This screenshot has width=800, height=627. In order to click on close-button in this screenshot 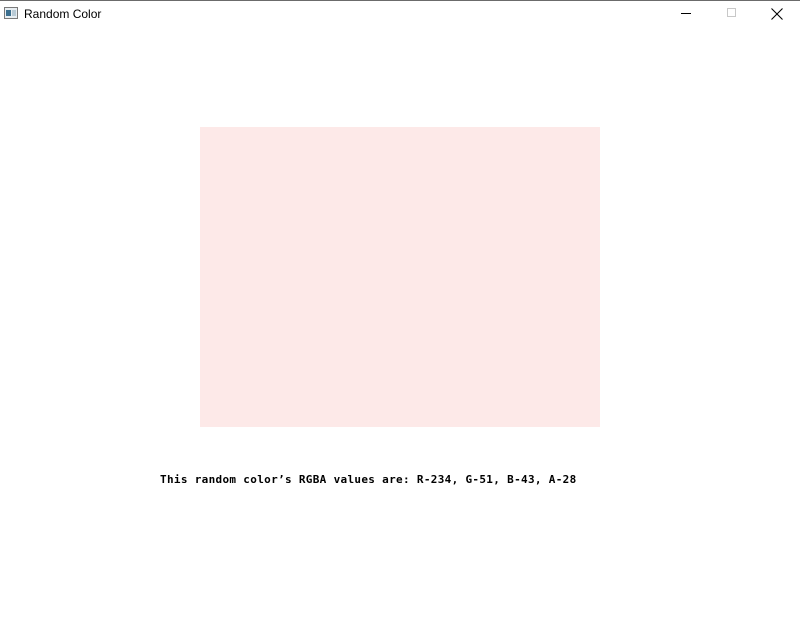, I will do `click(777, 14)`.